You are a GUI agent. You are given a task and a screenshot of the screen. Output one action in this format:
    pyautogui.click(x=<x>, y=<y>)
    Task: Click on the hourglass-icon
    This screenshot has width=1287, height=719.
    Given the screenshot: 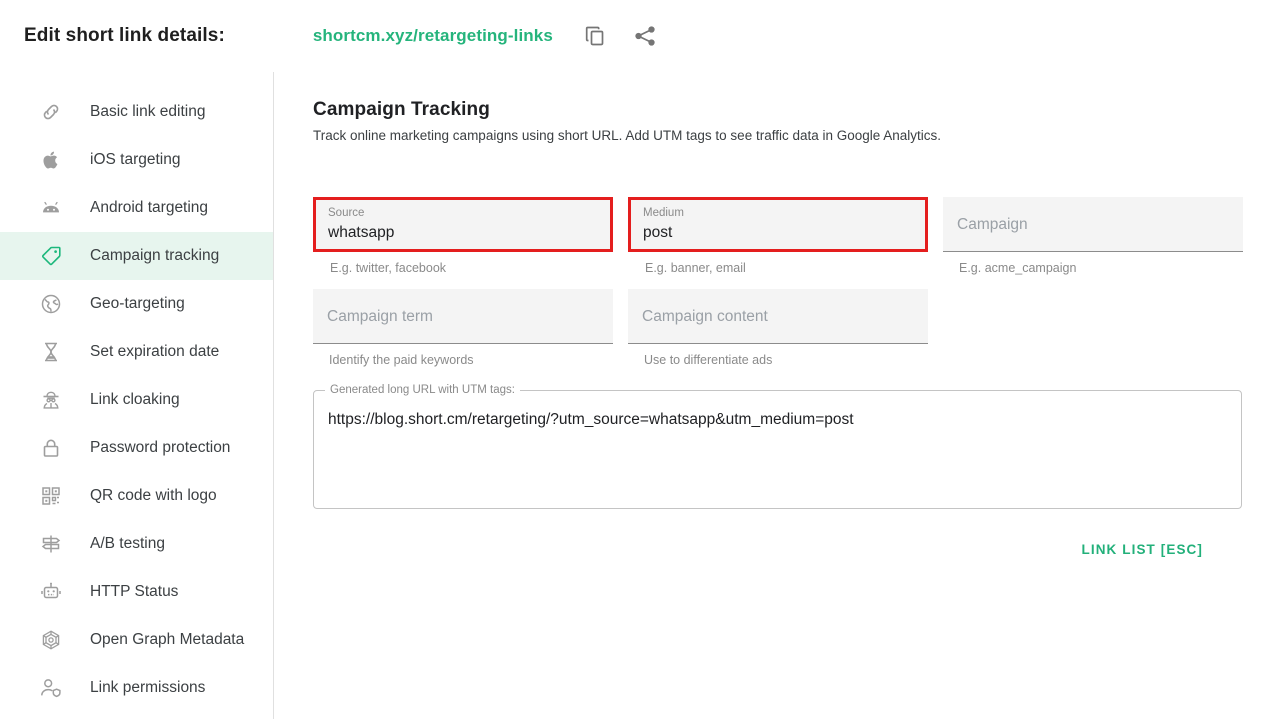 What is the action you would take?
    pyautogui.click(x=51, y=352)
    